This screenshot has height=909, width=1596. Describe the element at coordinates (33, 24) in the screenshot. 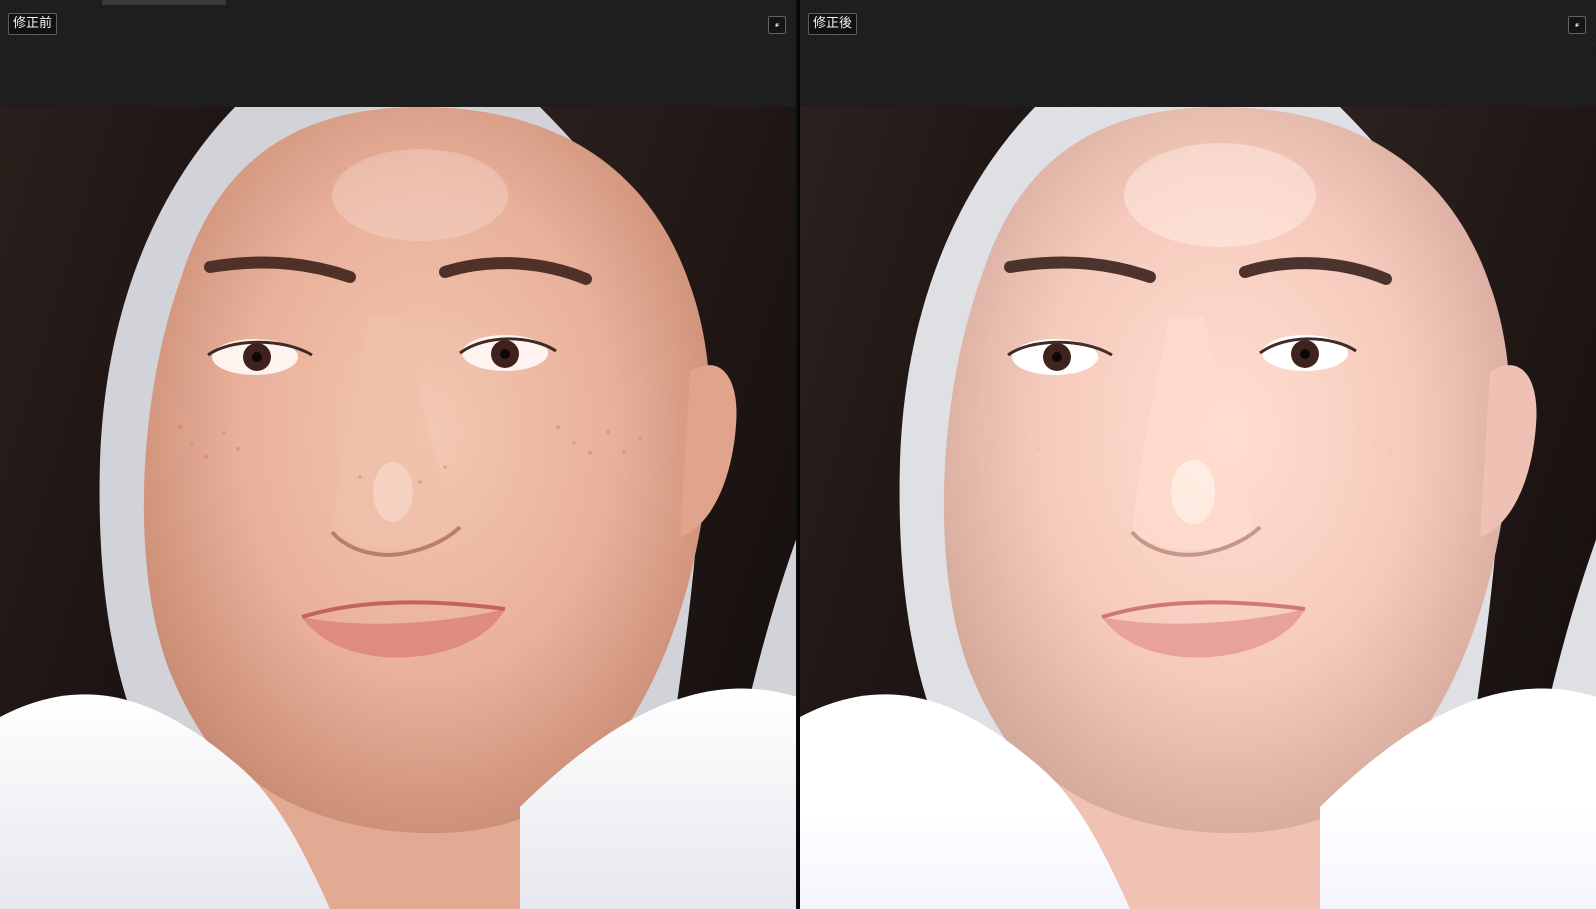

I see `before-label: 修正前` at that location.